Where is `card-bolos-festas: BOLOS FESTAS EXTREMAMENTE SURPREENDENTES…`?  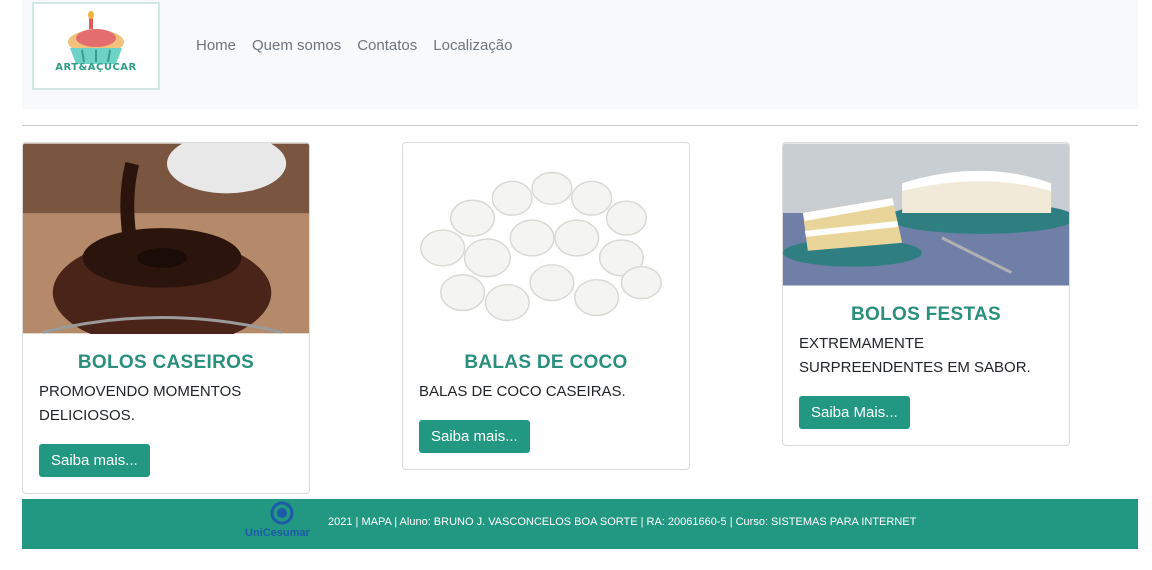
card-bolos-festas: BOLOS FESTAS EXTREMAMENTE SURPREENDENTES… is located at coordinates (926, 294).